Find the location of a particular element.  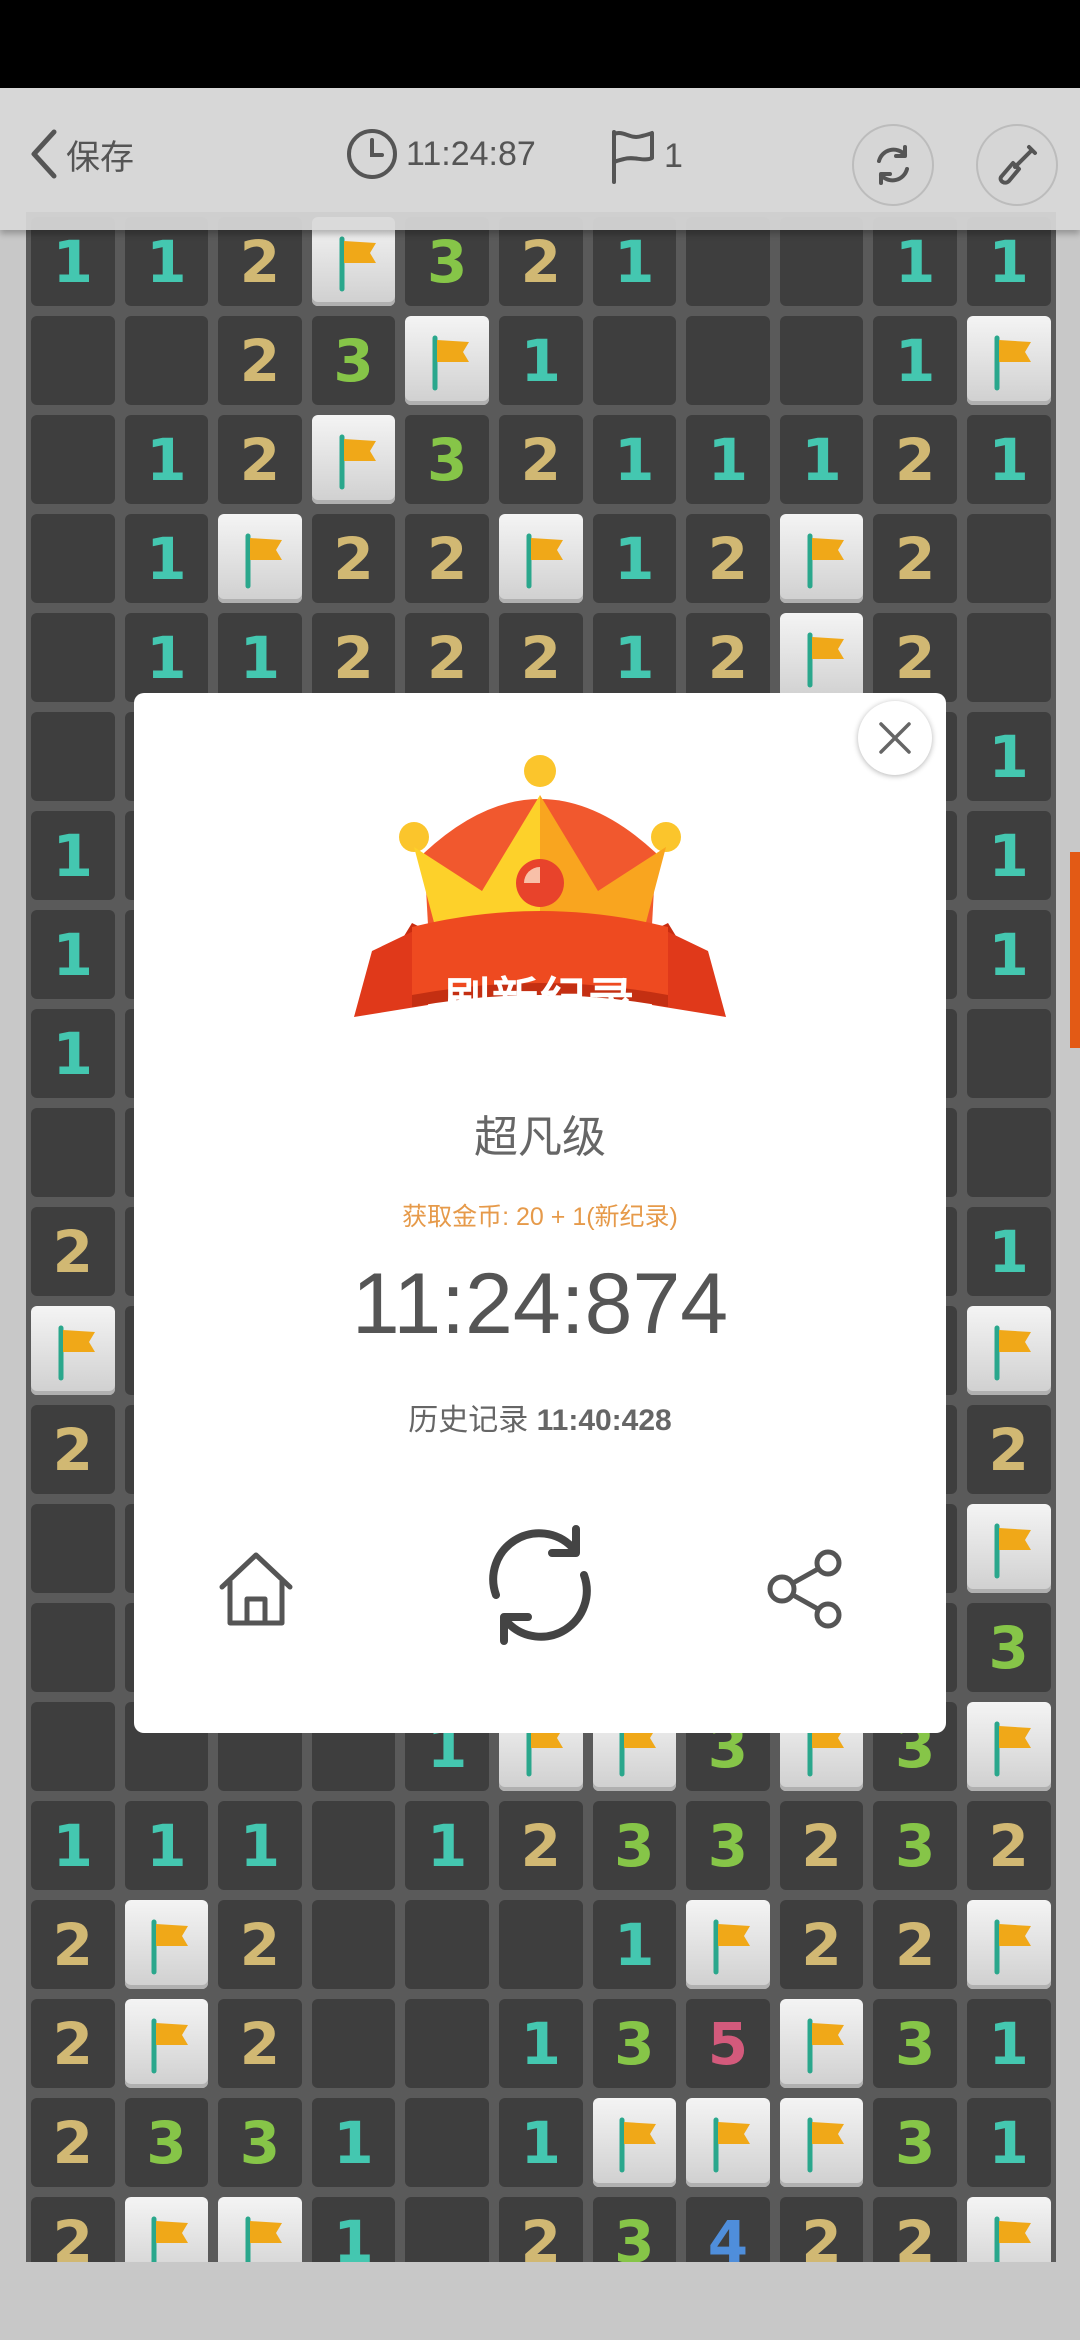

share-button is located at coordinates (806, 1589).